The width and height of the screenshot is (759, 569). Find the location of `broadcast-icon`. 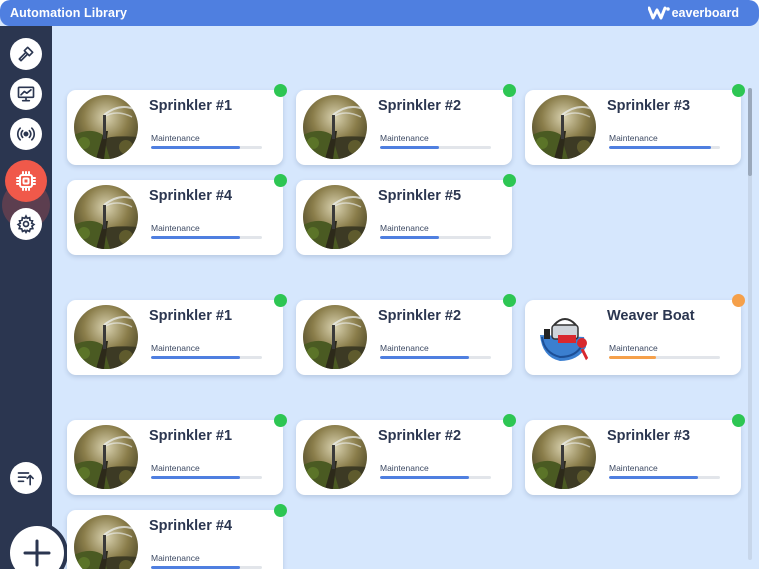

broadcast-icon is located at coordinates (26, 134).